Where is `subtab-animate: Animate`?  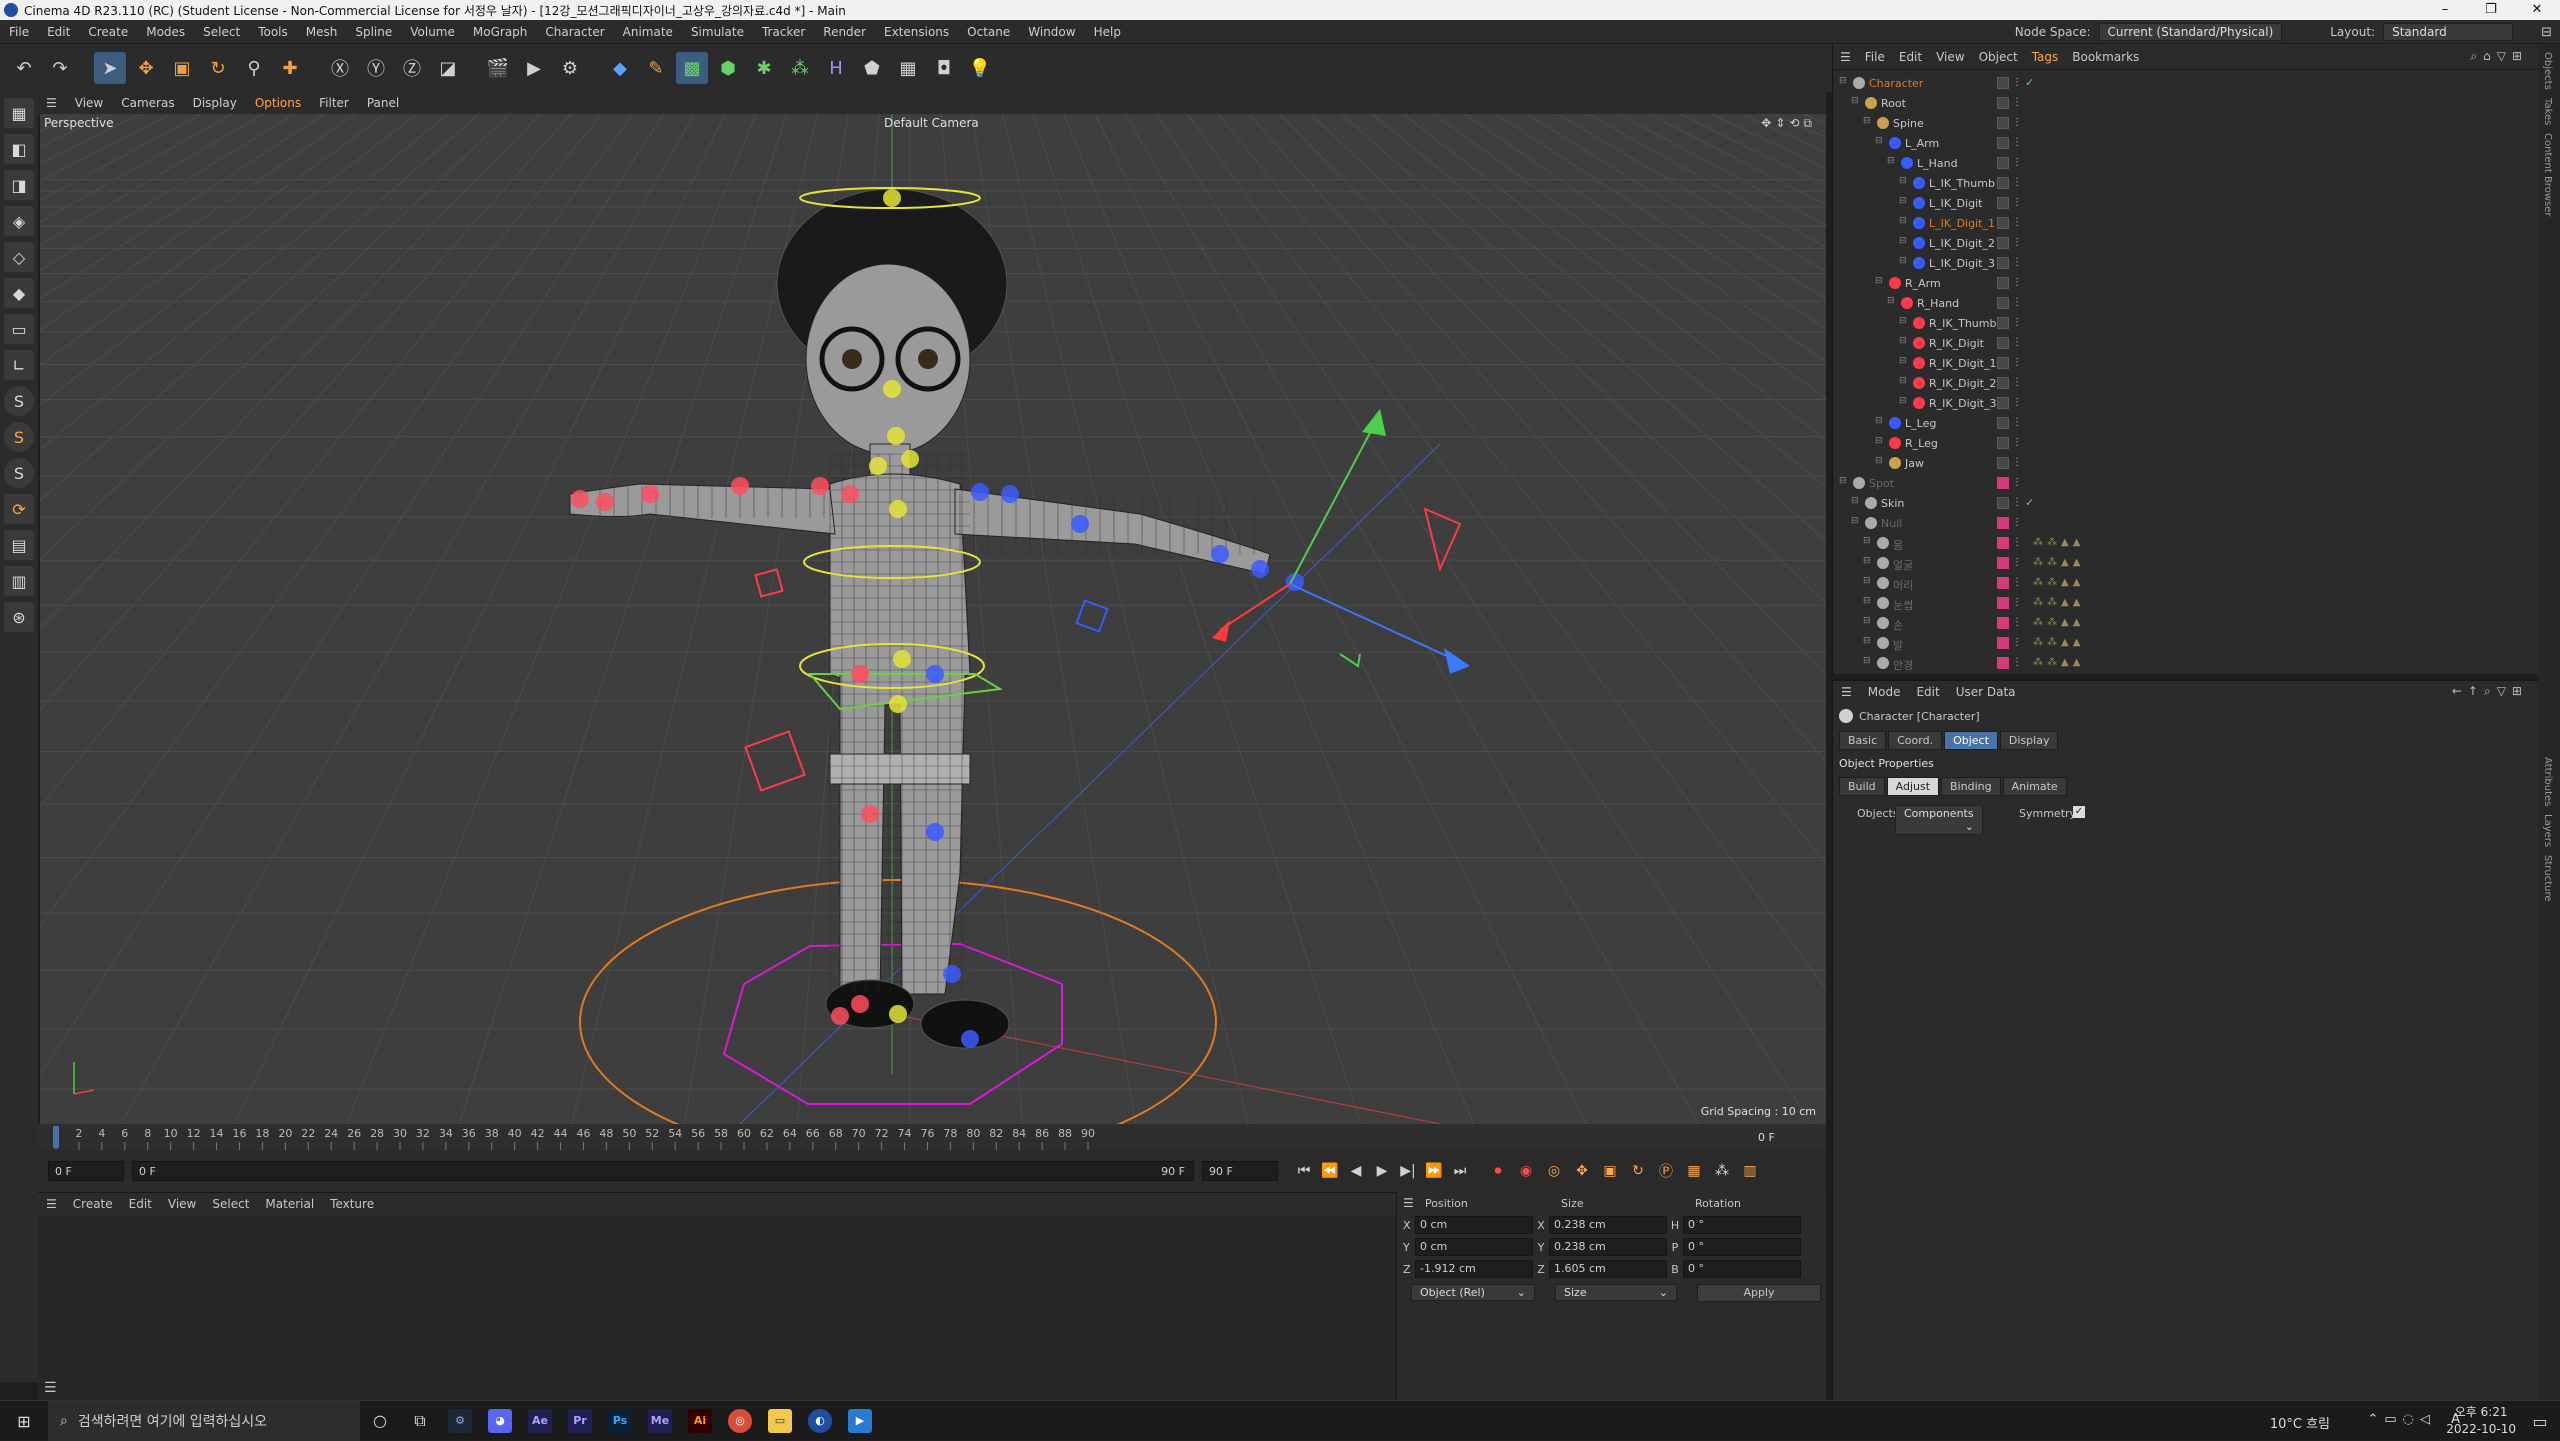 subtab-animate: Animate is located at coordinates (2034, 786).